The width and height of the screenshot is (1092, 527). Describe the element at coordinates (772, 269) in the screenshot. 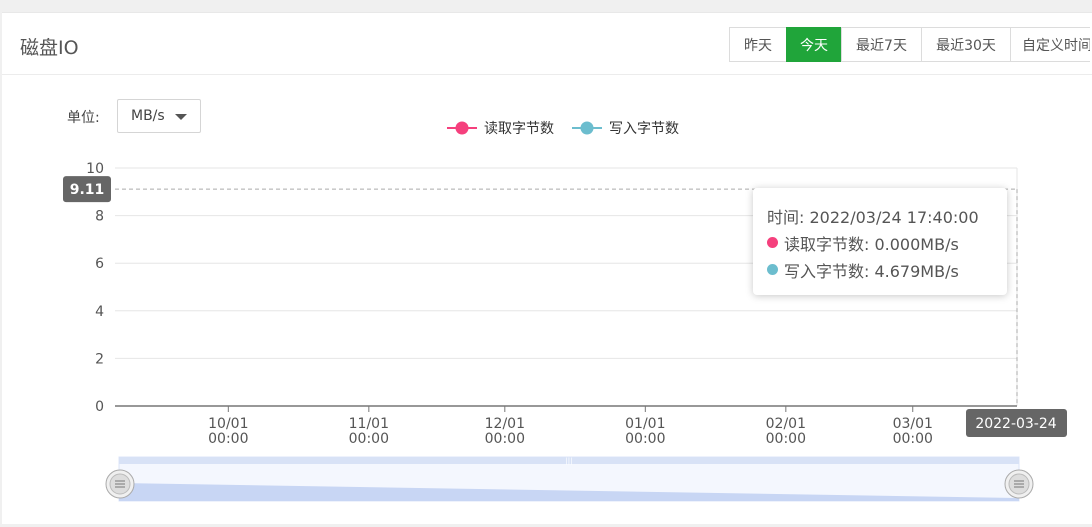

I see `write-dot-icon` at that location.